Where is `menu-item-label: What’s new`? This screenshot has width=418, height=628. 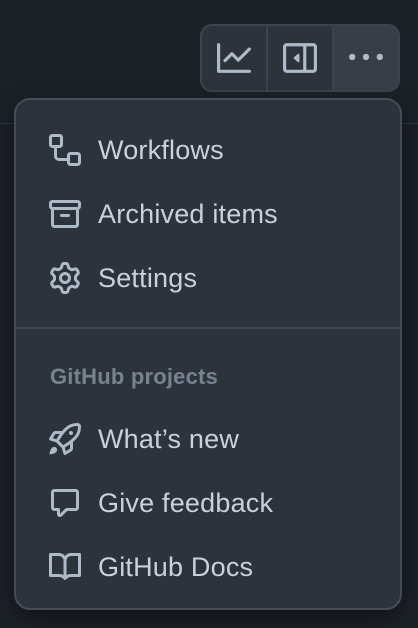
menu-item-label: What’s new is located at coordinates (169, 438).